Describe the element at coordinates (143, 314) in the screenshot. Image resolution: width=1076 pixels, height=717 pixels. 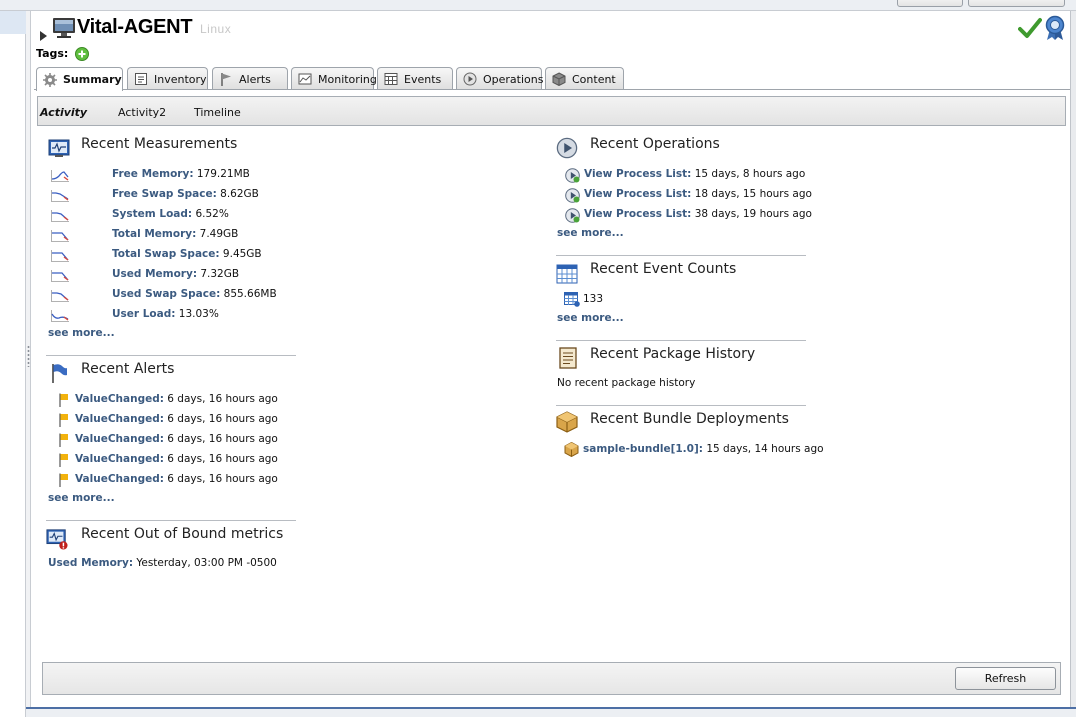
I see `measurement-link: User Load:` at that location.